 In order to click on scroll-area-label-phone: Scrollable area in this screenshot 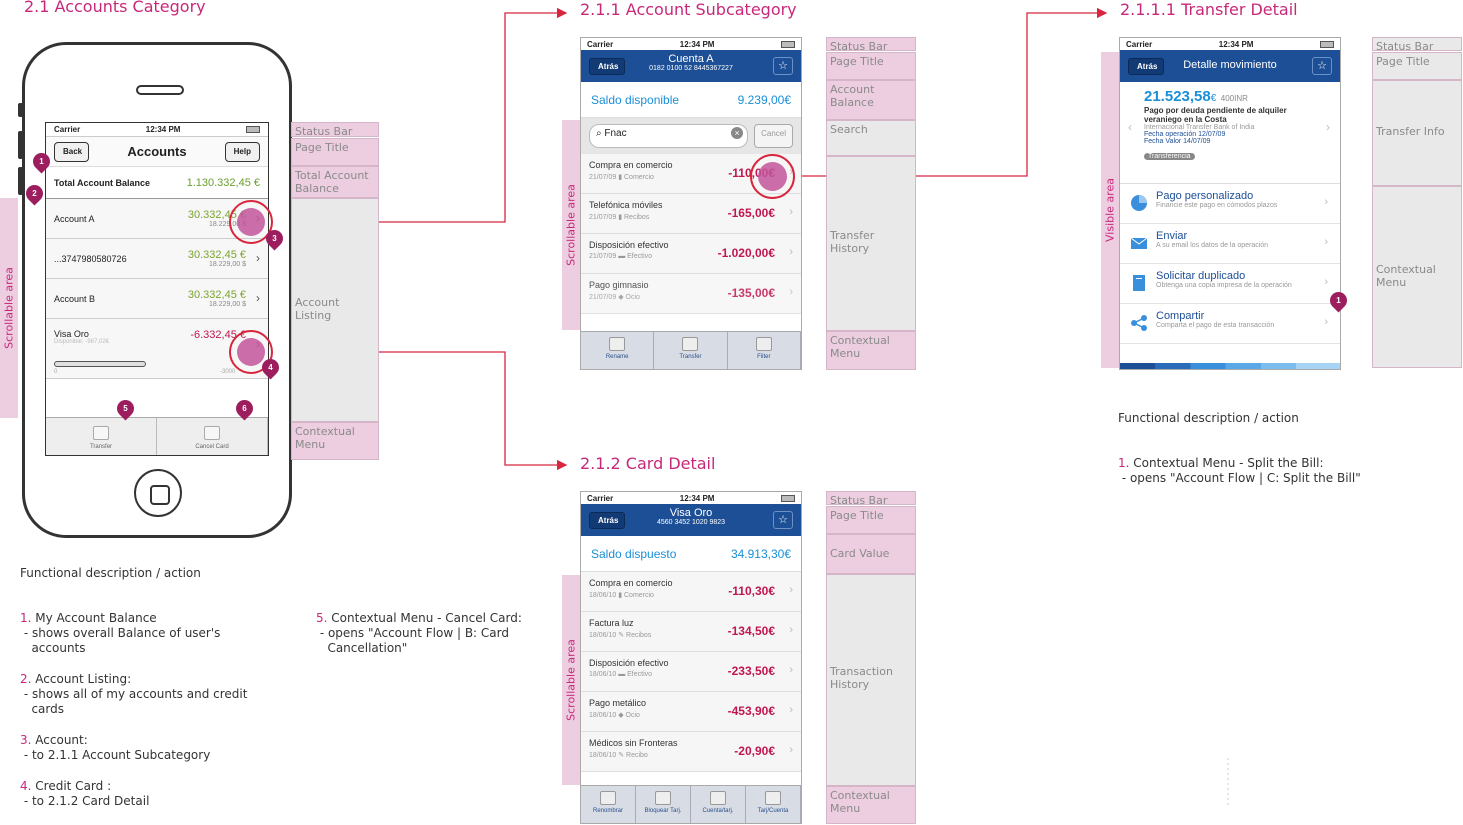, I will do `click(9, 308)`.